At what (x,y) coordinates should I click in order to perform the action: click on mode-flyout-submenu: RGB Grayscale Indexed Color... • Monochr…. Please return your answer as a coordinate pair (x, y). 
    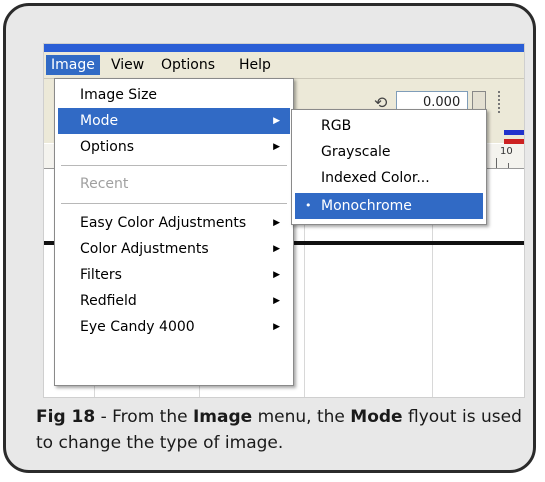
    Looking at the image, I should click on (389, 167).